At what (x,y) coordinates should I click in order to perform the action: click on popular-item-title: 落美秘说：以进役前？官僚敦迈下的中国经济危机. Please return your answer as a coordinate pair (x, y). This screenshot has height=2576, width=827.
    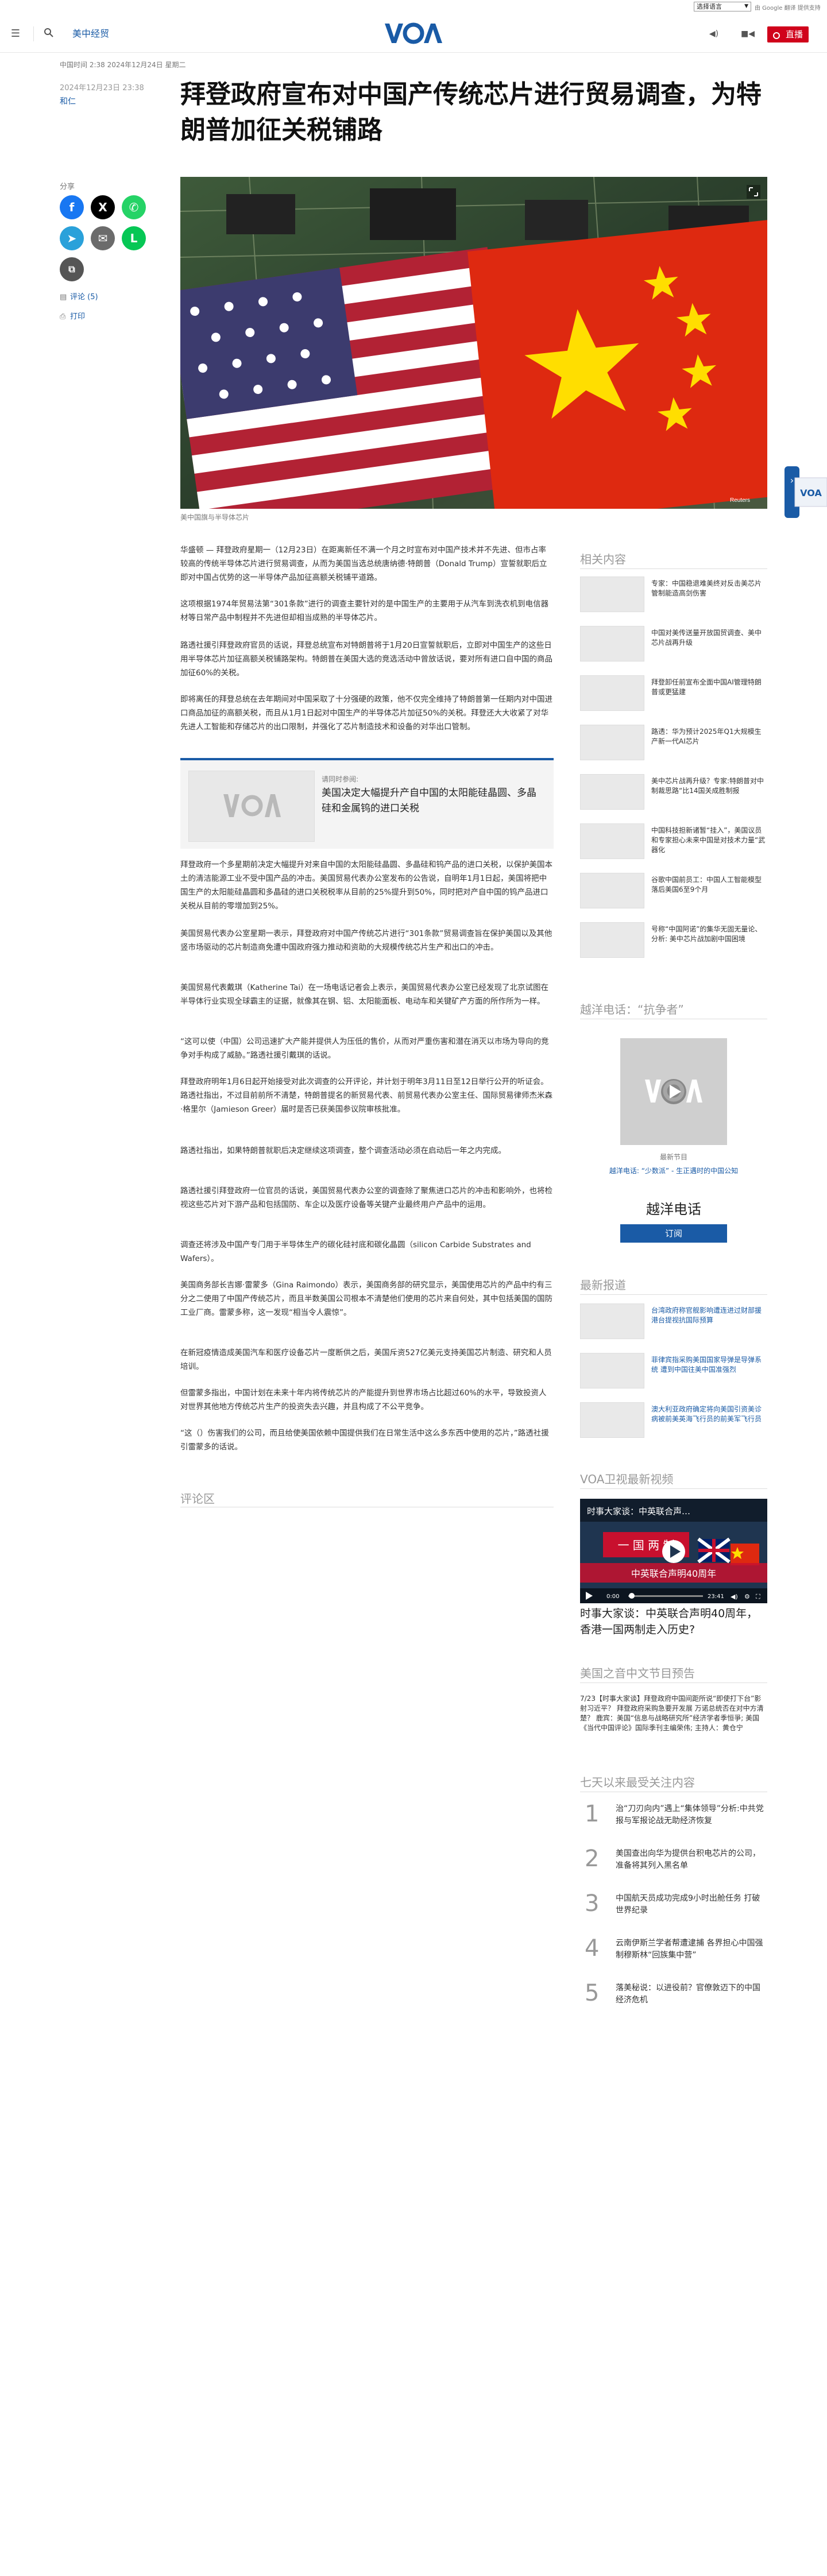
    Looking at the image, I should click on (688, 1994).